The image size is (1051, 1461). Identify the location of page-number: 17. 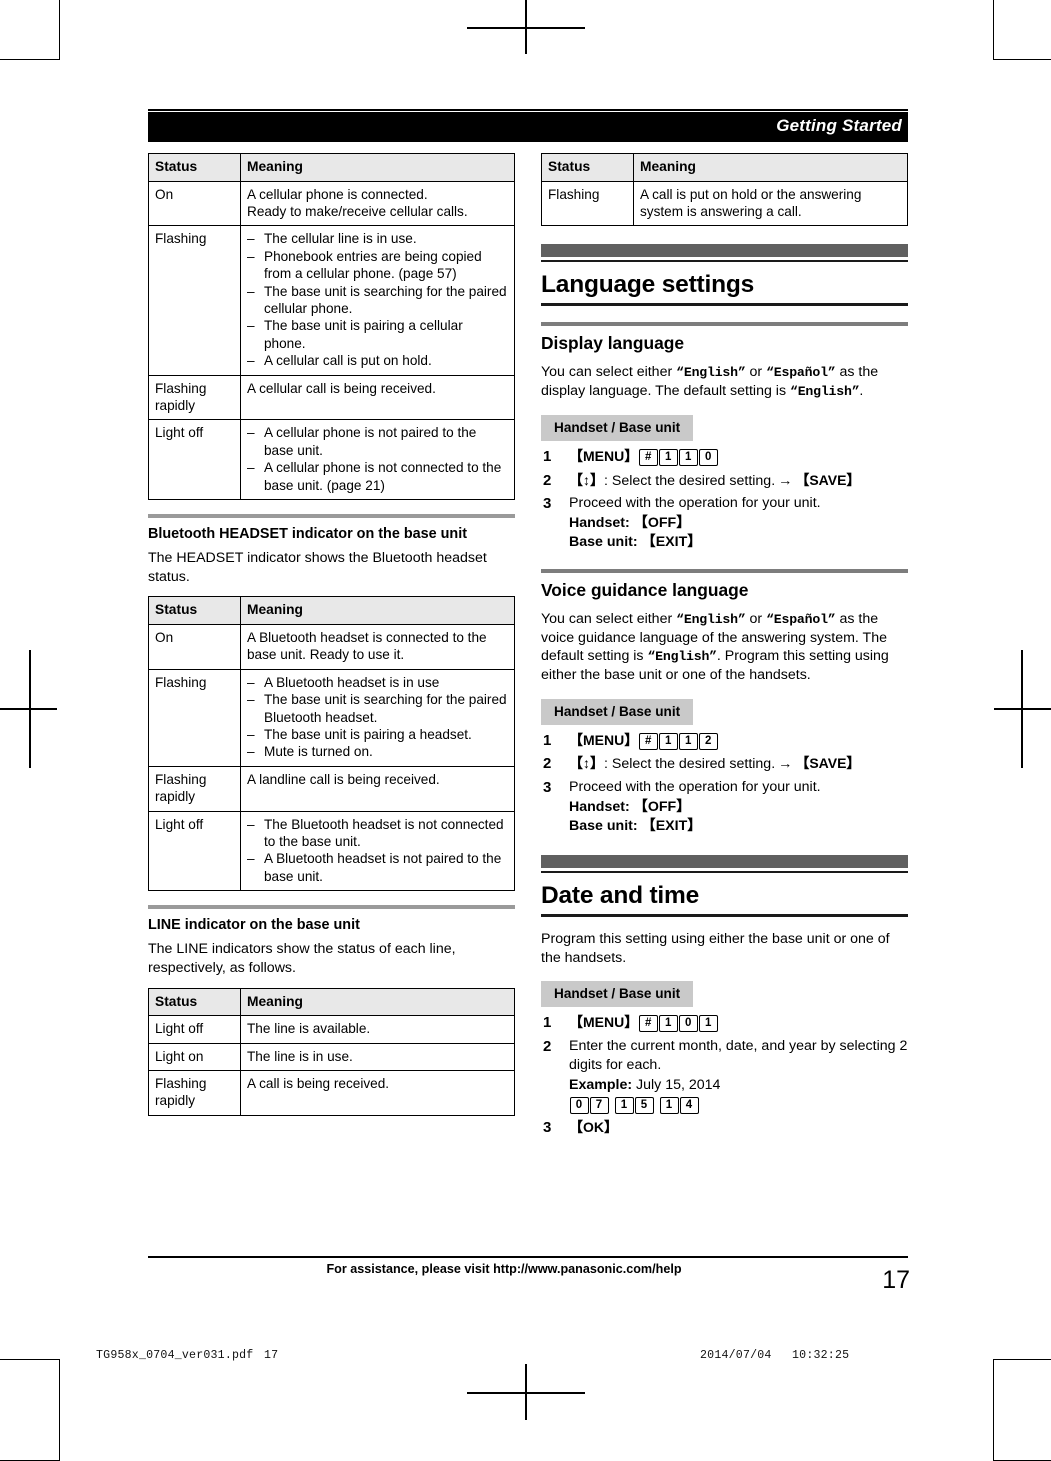
(896, 1280).